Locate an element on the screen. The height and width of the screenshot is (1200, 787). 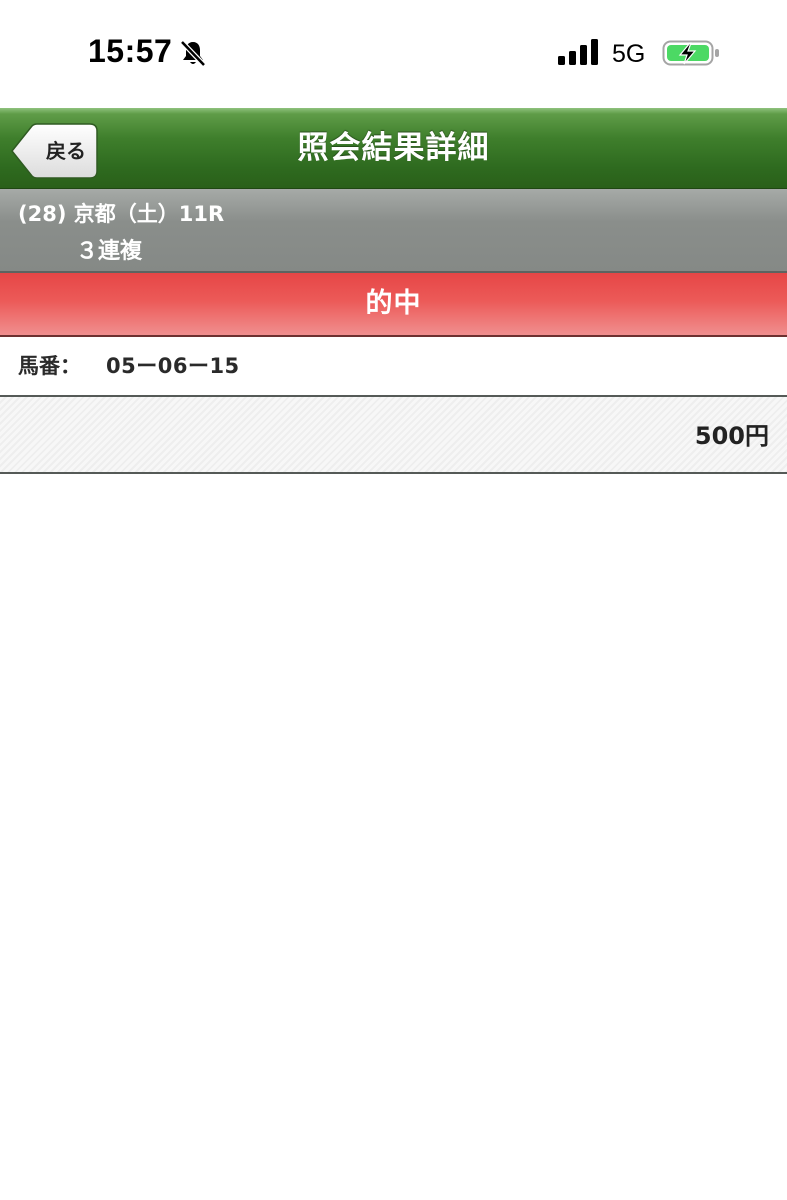
result-banner: 的中 is located at coordinates (393, 305).